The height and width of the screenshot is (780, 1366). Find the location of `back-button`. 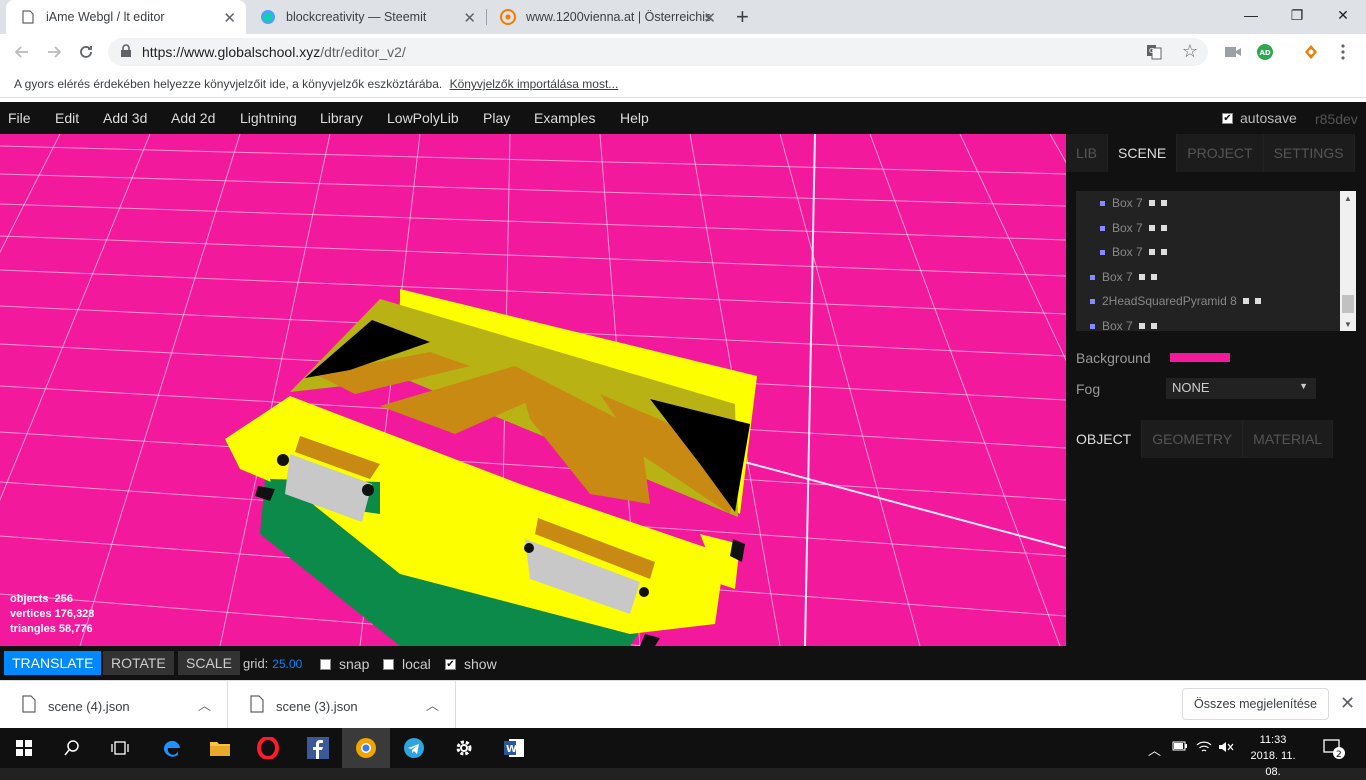

back-button is located at coordinates (22, 52).